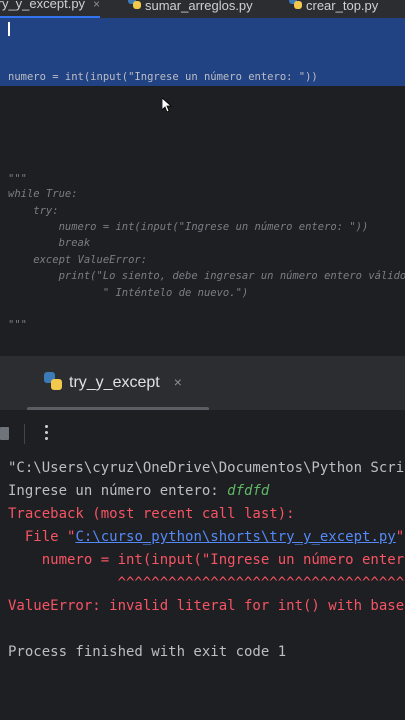 This screenshot has width=405, height=720. I want to click on file-suffix: ", so click(400, 537).